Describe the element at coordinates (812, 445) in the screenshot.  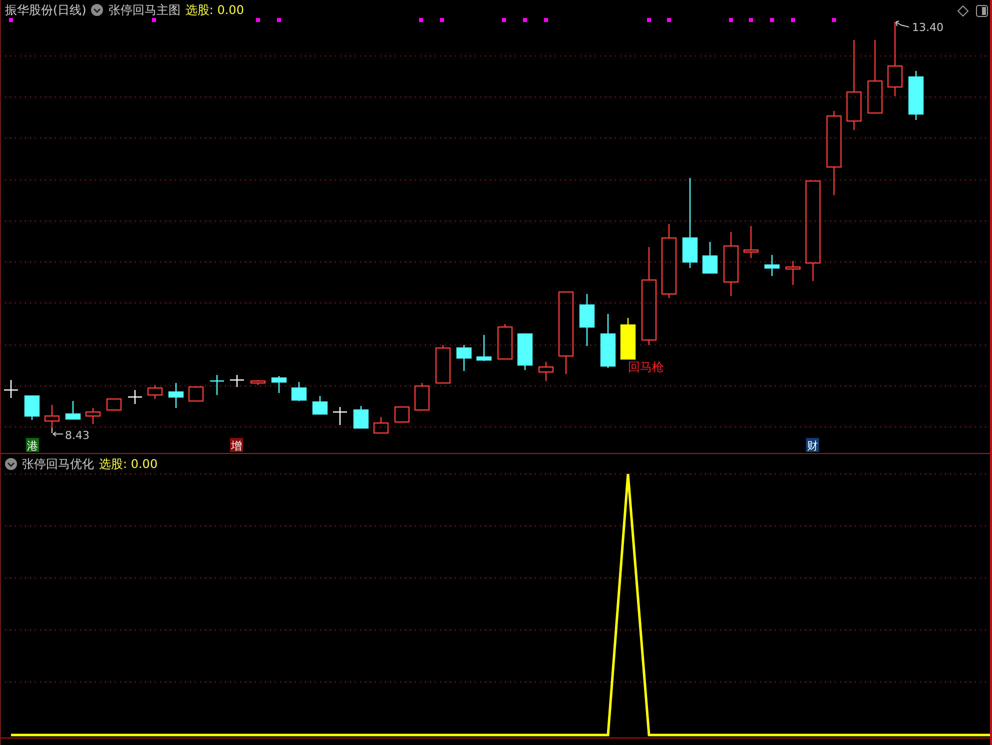
I see `event-badge: 财` at that location.